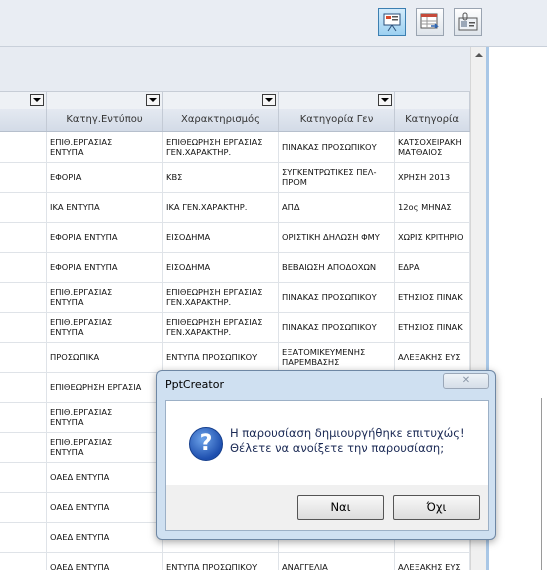 This screenshot has width=547, height=570. What do you see at coordinates (432, 120) in the screenshot?
I see `column-header: Κατηγορία` at bounding box center [432, 120].